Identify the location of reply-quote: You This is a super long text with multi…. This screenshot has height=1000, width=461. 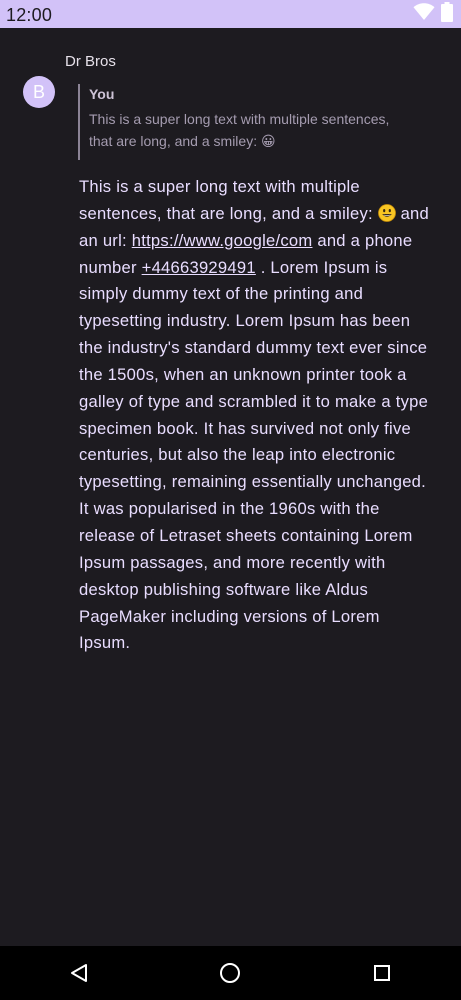
(243, 122).